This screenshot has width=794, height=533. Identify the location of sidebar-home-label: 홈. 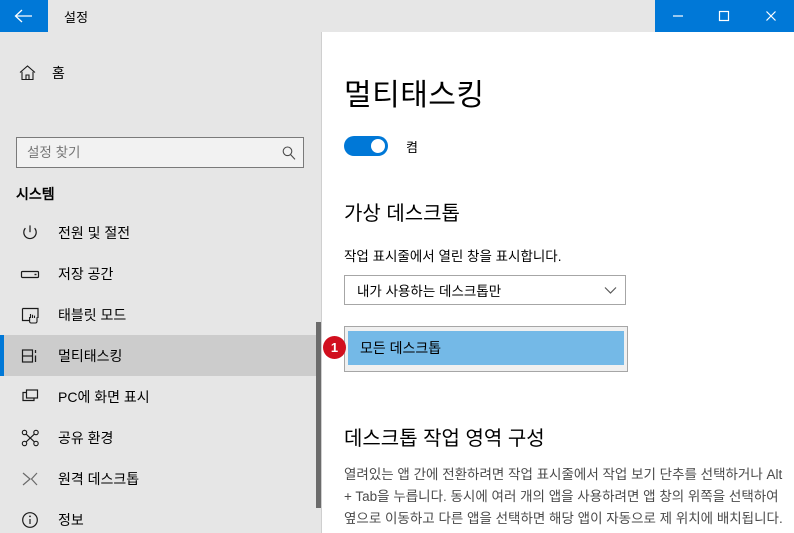
(58, 73).